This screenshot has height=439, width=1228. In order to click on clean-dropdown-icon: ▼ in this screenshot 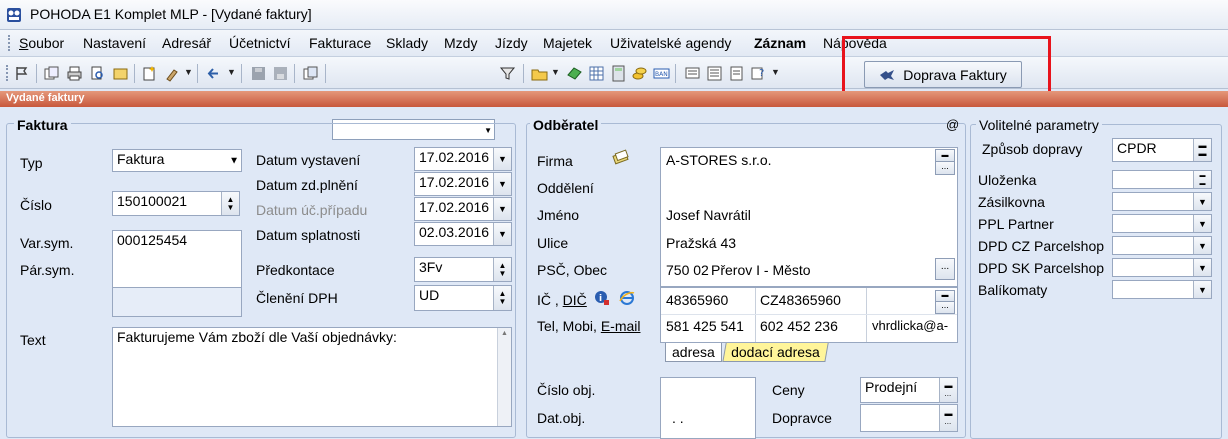, I will do `click(188, 72)`.